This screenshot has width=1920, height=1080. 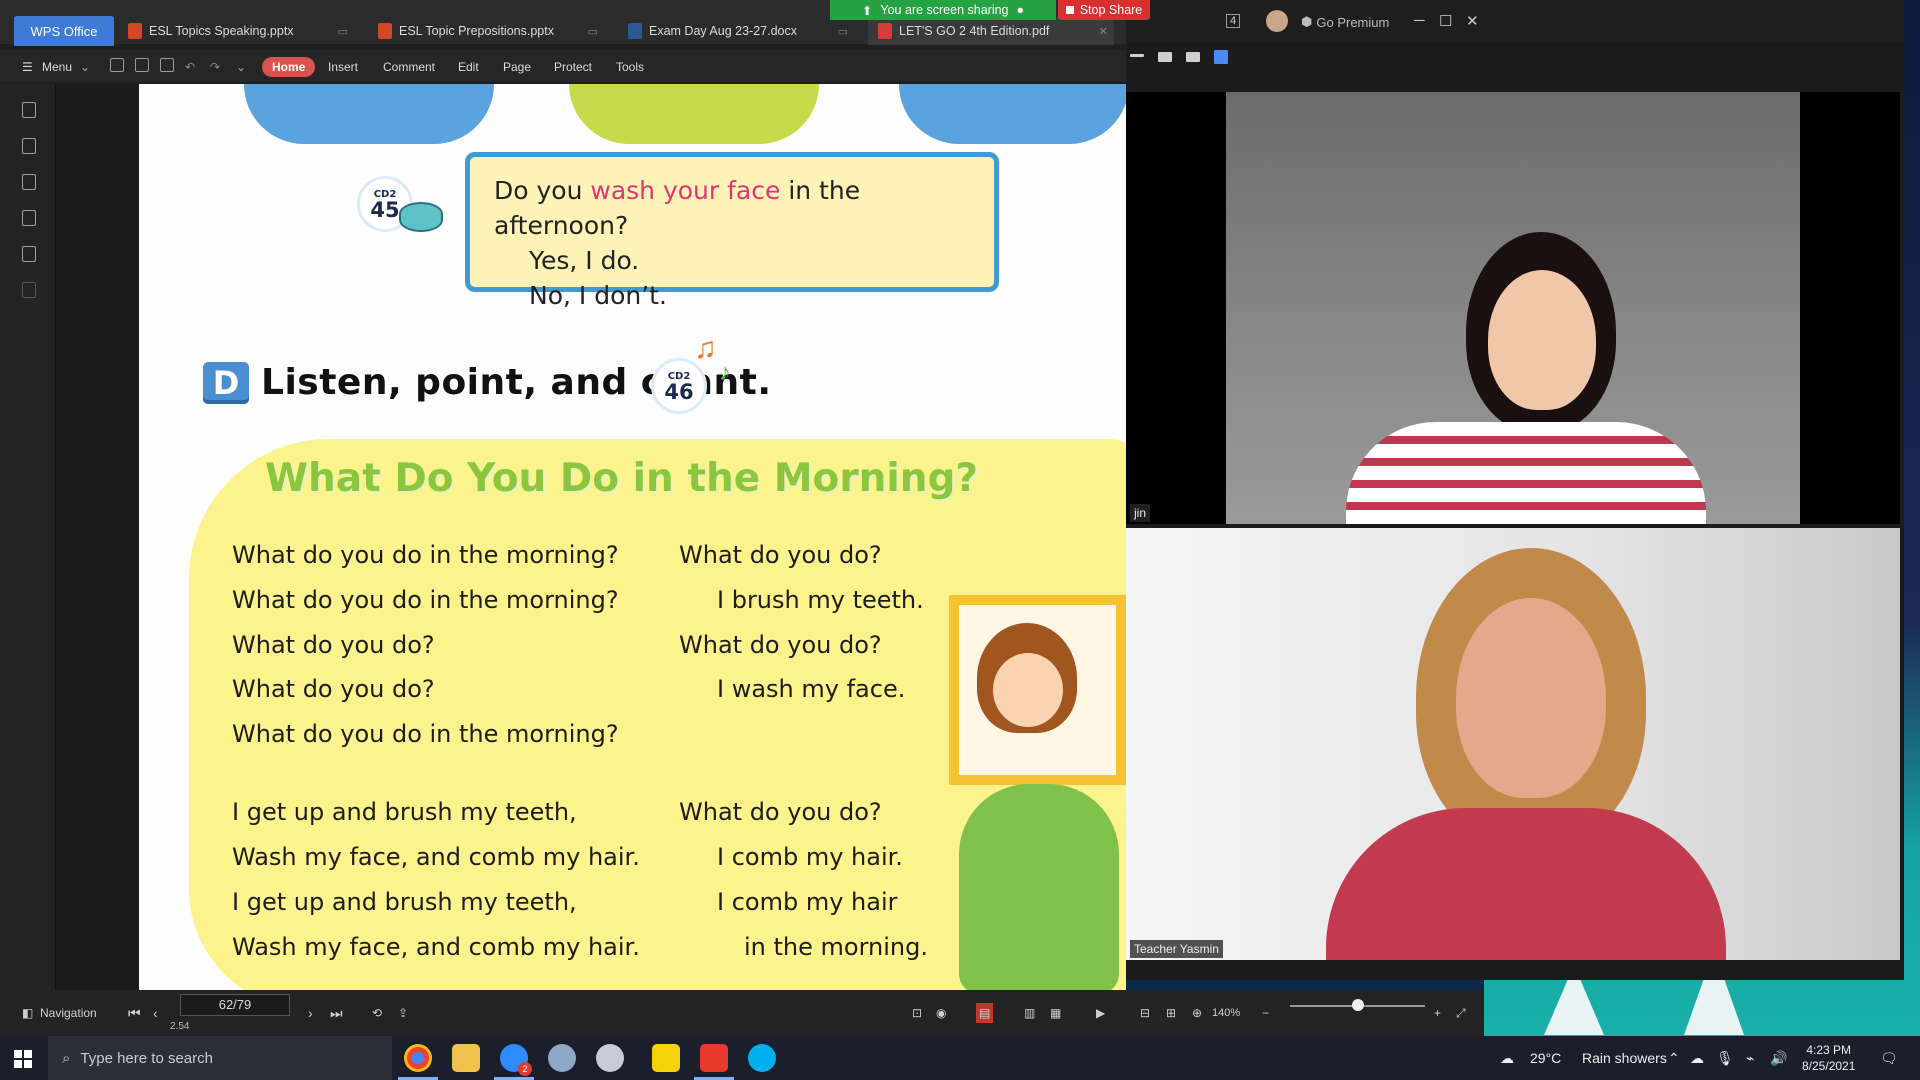 What do you see at coordinates (1445, 21) in the screenshot?
I see `maximize-icon: ☐` at bounding box center [1445, 21].